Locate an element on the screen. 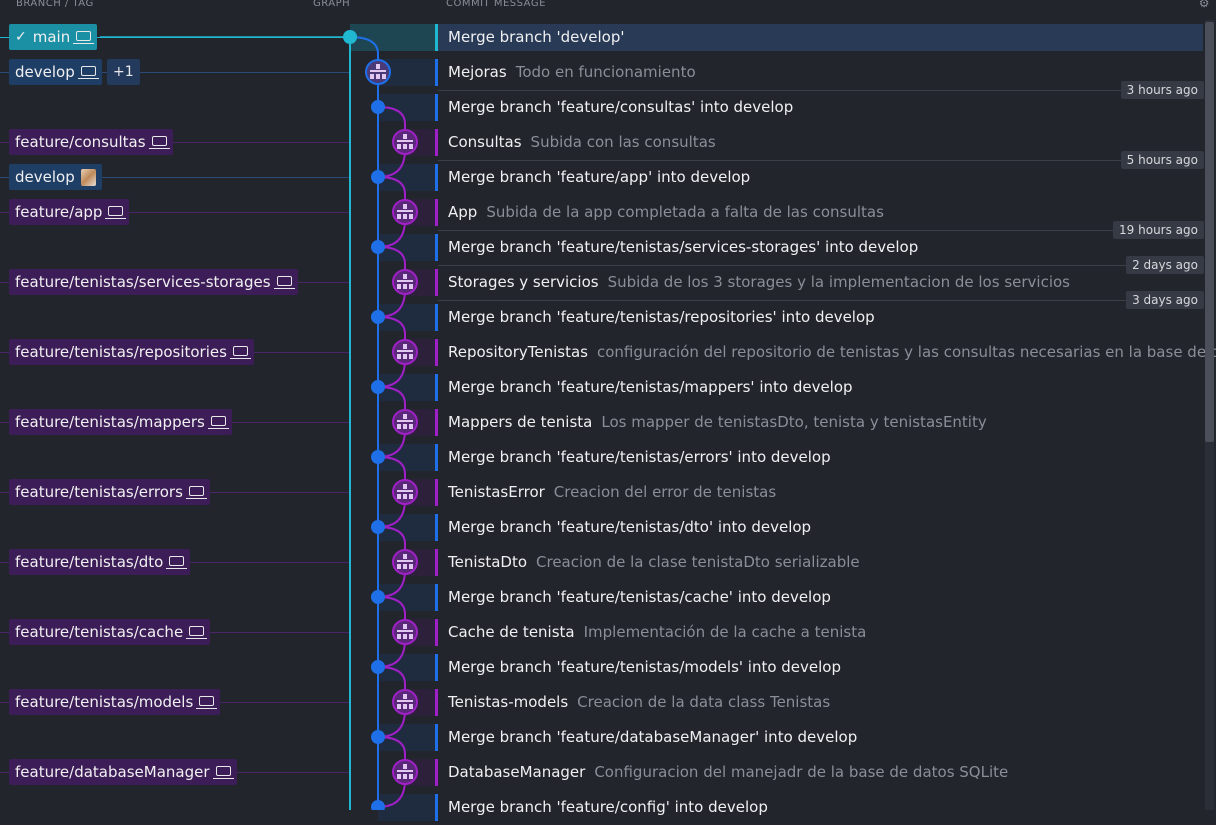 This screenshot has height=825, width=1216. commit-message-header: COMMIT MESSAGE is located at coordinates (496, 4).